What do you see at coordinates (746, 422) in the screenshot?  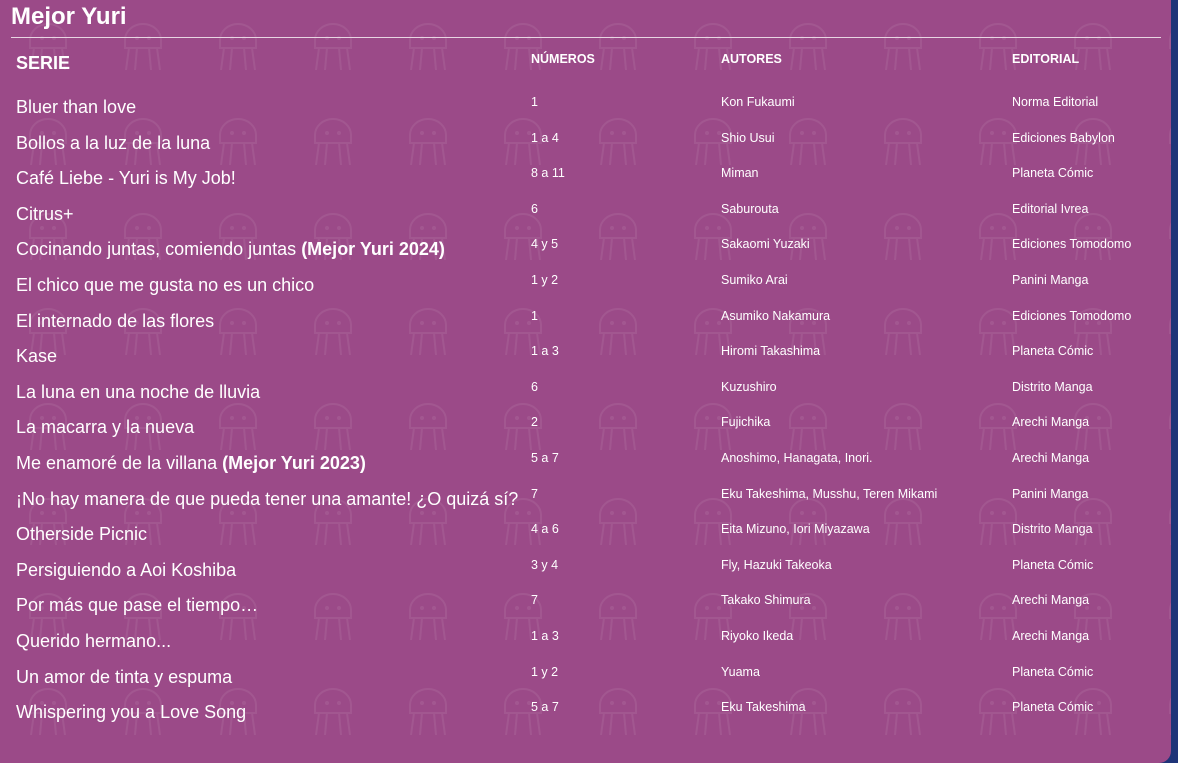 I see `cell-autores: Fujichika` at bounding box center [746, 422].